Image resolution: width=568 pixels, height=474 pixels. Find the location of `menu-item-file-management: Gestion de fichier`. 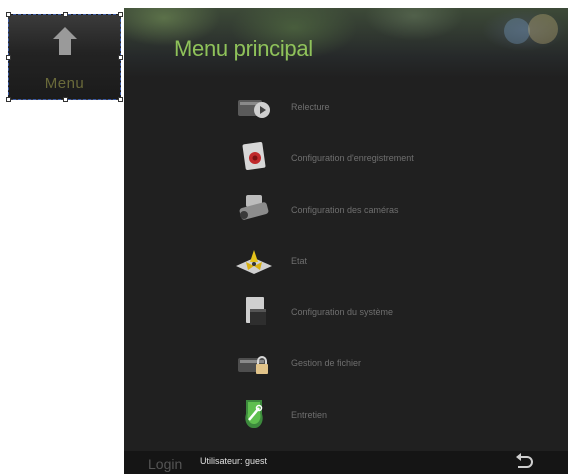

menu-item-file-management: Gestion de fichier is located at coordinates (384, 366).